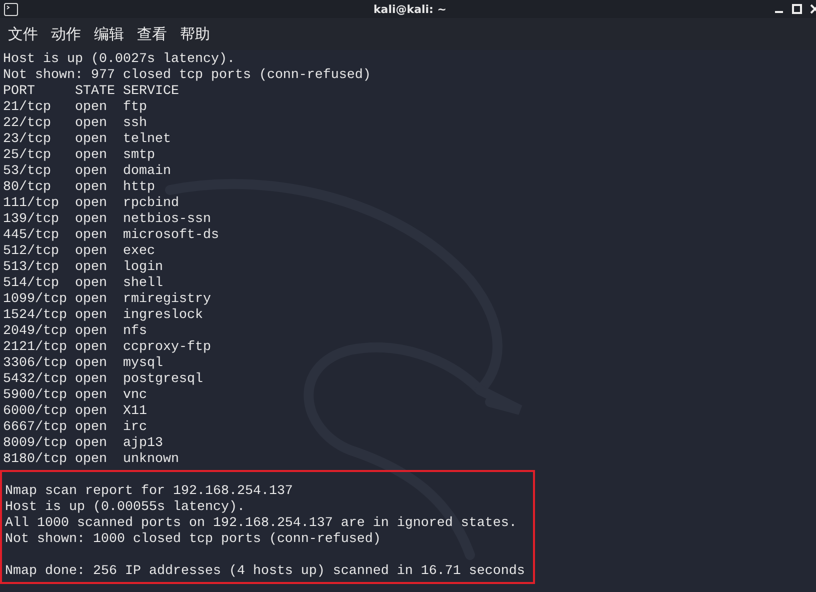  I want to click on service-cell: telnet, so click(147, 140).